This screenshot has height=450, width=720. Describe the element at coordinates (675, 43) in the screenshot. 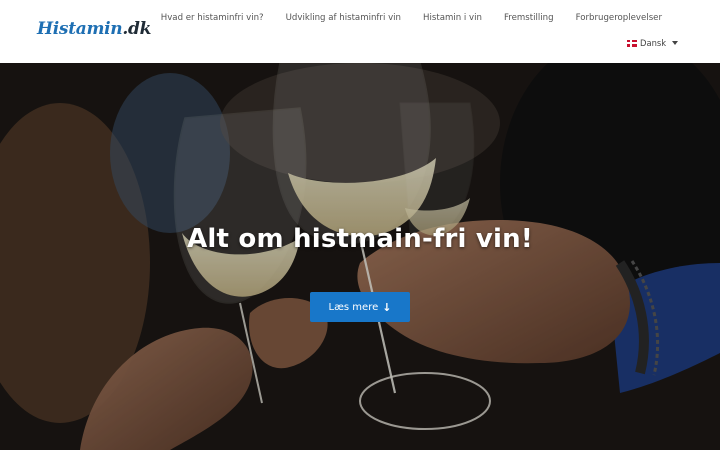

I see `chevron-down-icon` at that location.